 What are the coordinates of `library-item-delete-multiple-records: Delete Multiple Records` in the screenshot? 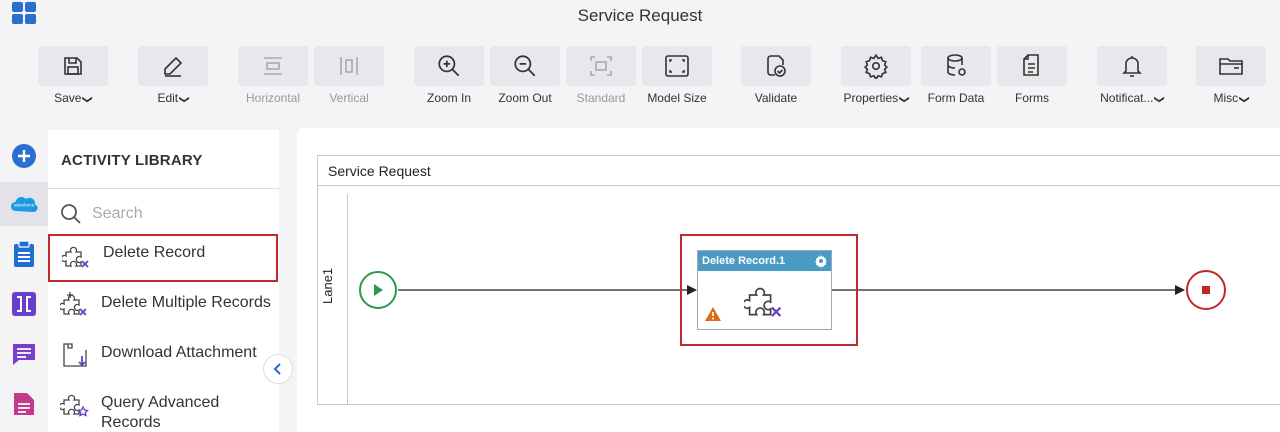 It's located at (163, 308).